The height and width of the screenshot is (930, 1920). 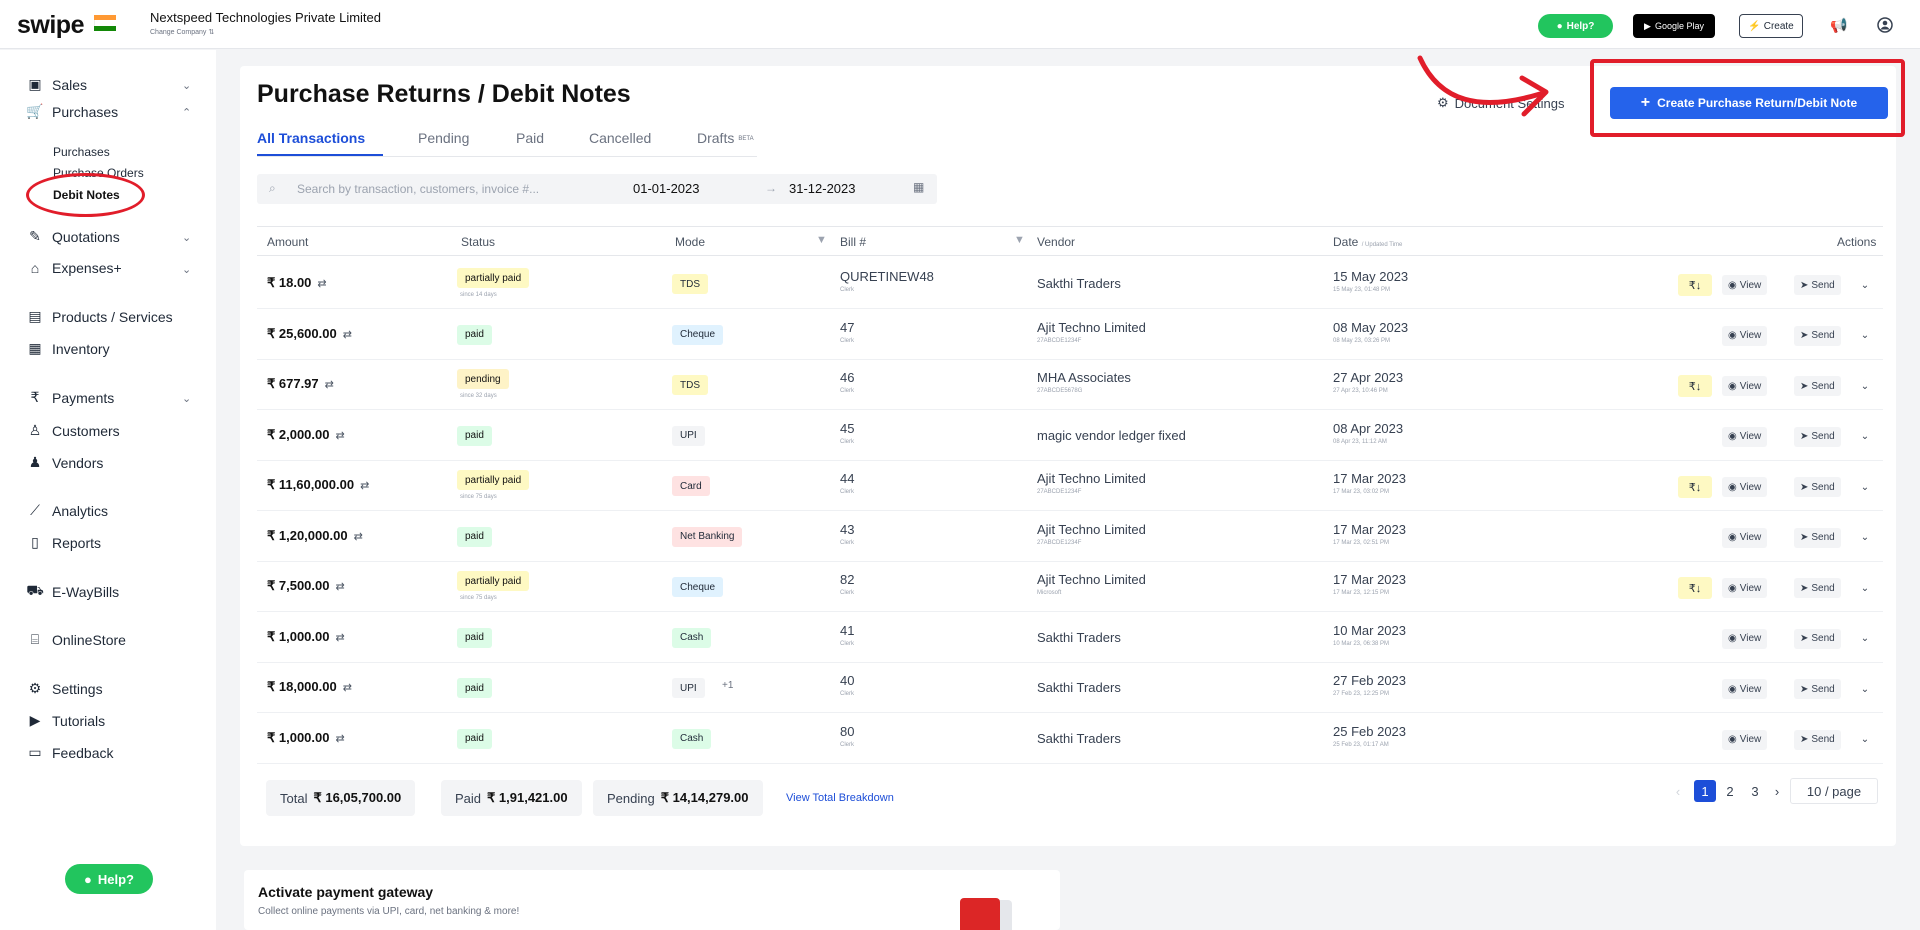 What do you see at coordinates (1885, 25) in the screenshot?
I see `user-account-icon` at bounding box center [1885, 25].